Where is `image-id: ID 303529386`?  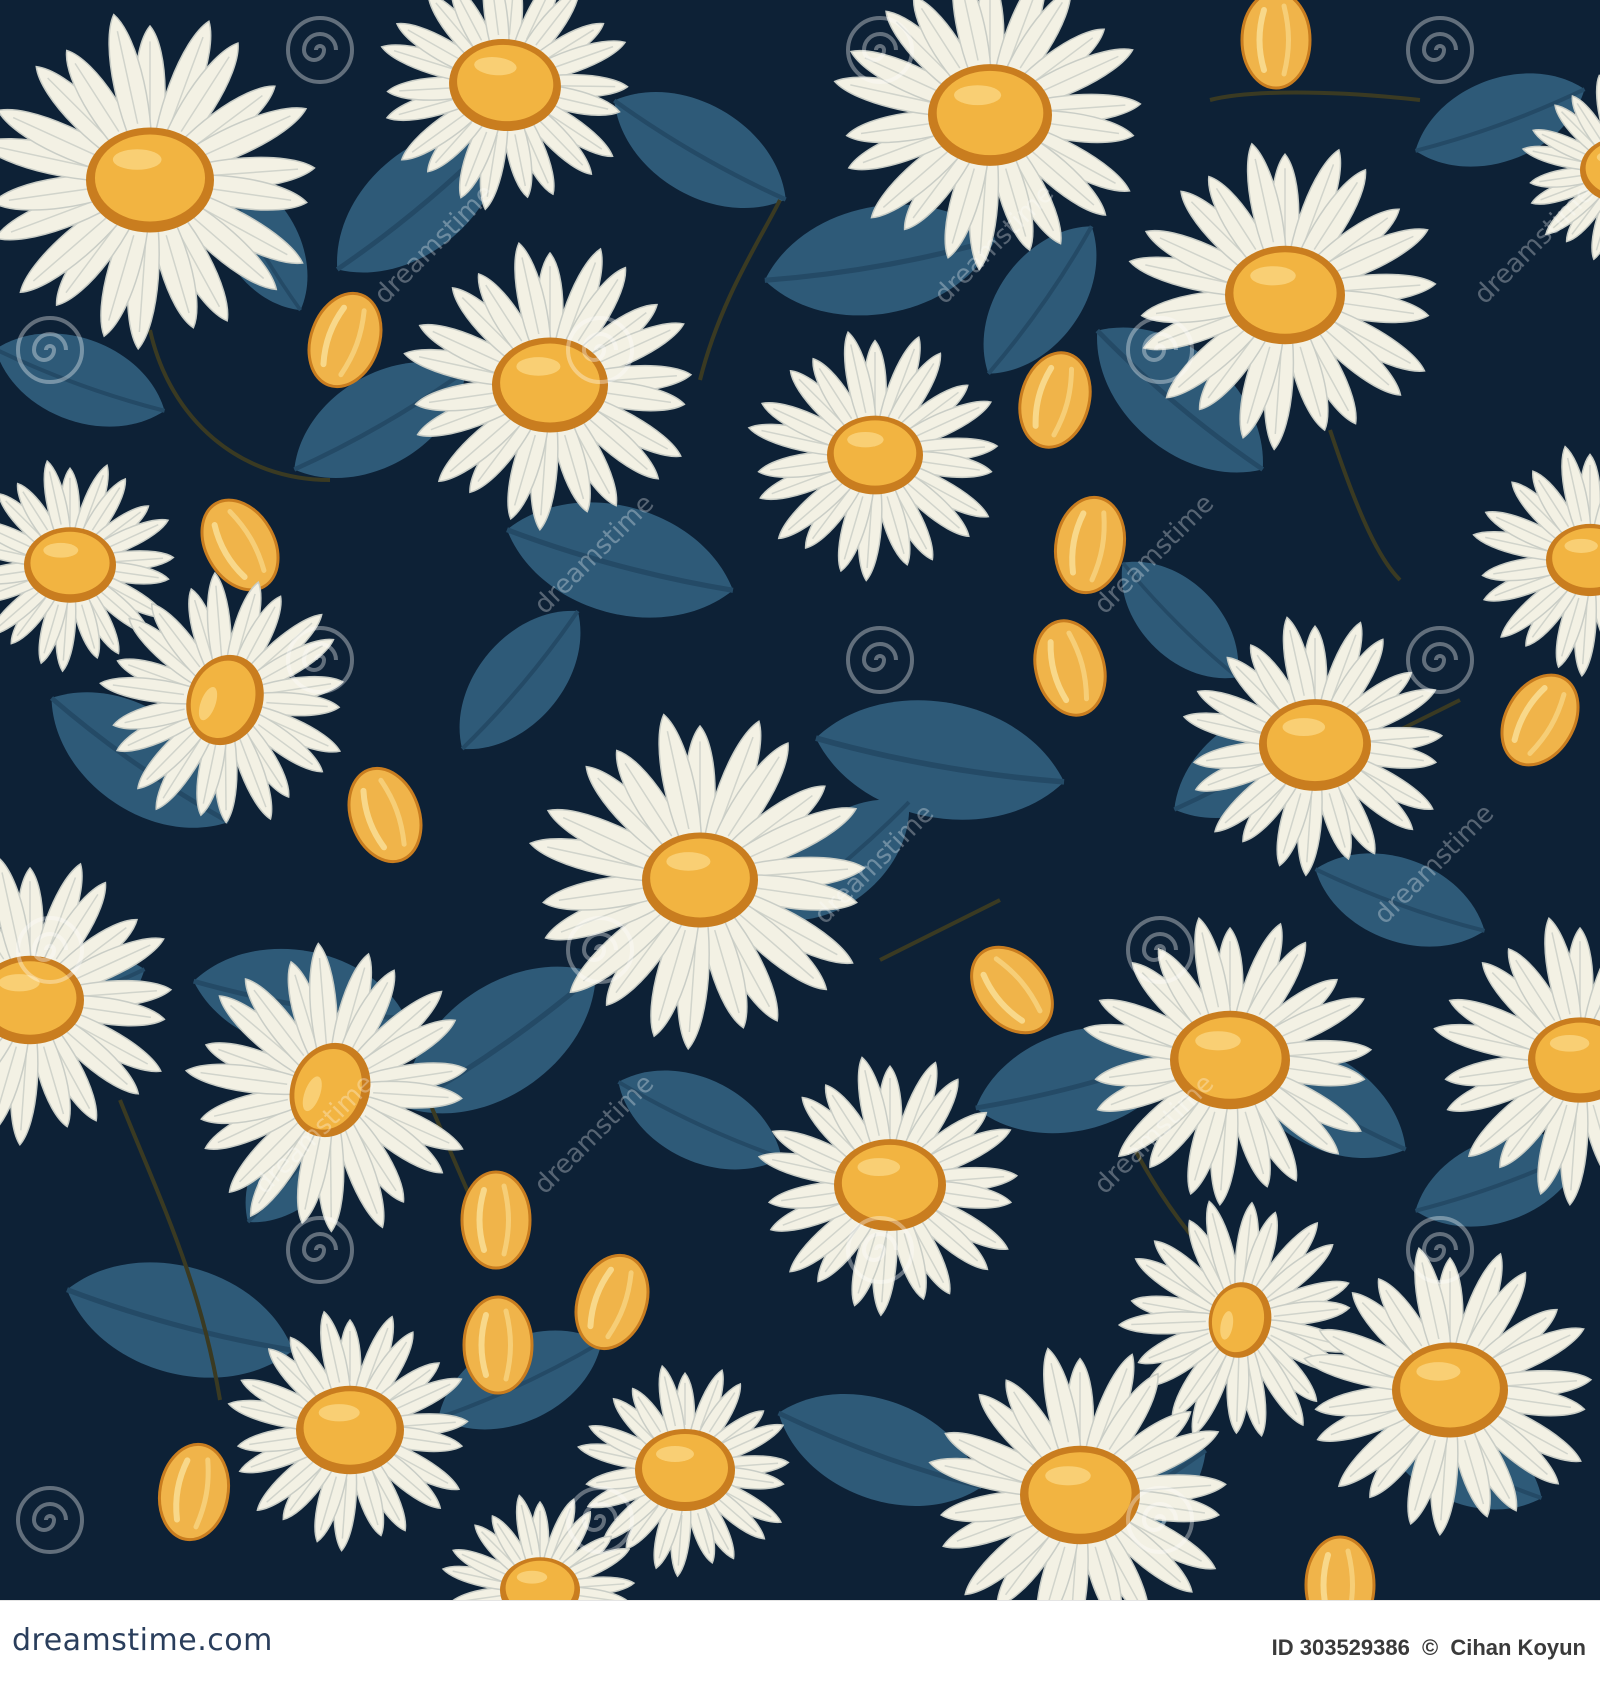 image-id: ID 303529386 is located at coordinates (1340, 1647).